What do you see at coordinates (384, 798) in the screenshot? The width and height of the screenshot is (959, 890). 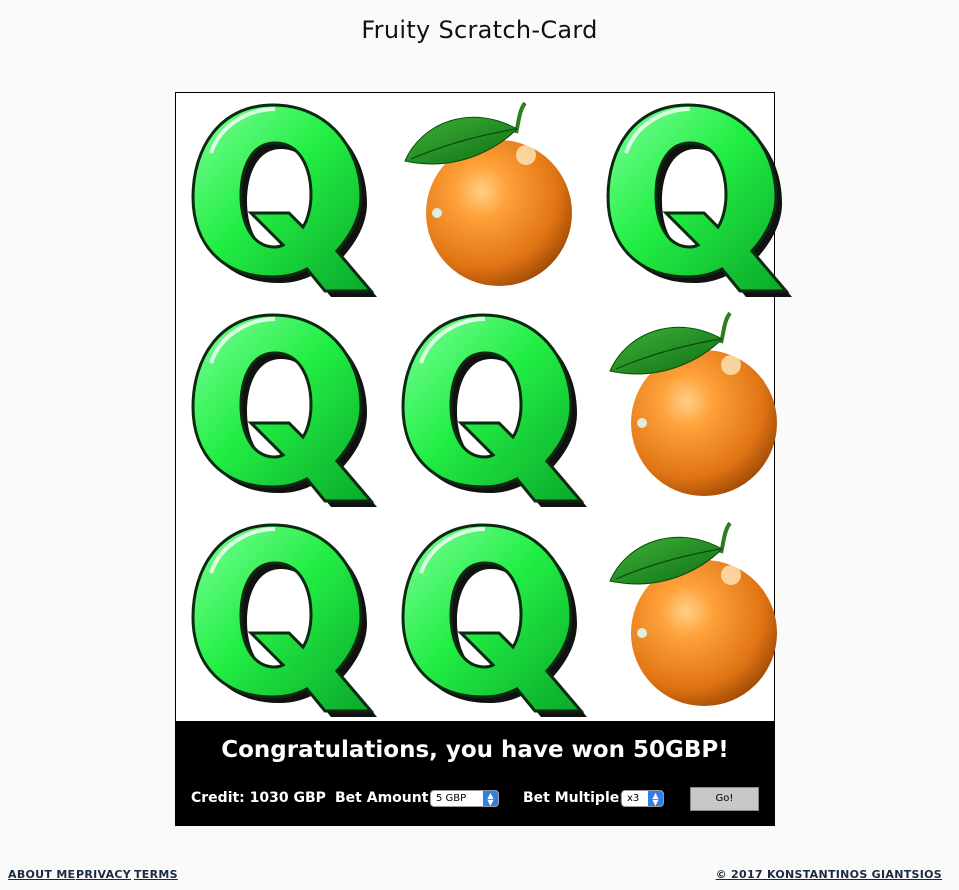 I see `bet-amount-label: Bet Amount:` at bounding box center [384, 798].